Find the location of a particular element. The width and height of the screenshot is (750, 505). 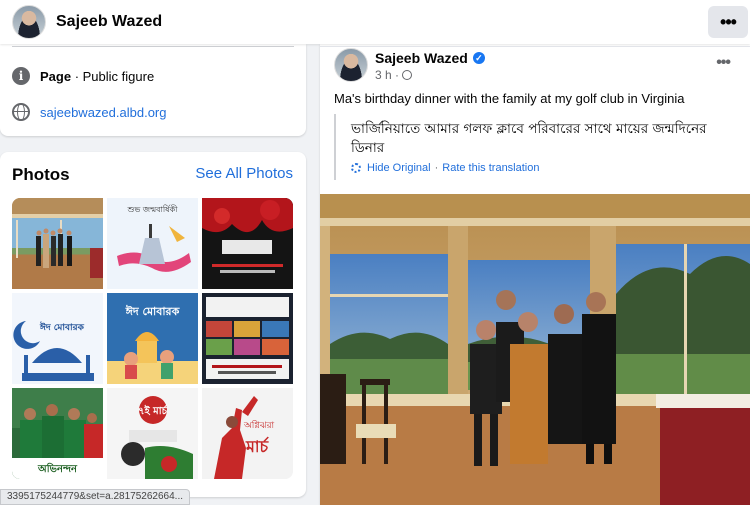

post-timestamp: 3 h · is located at coordinates (394, 75).